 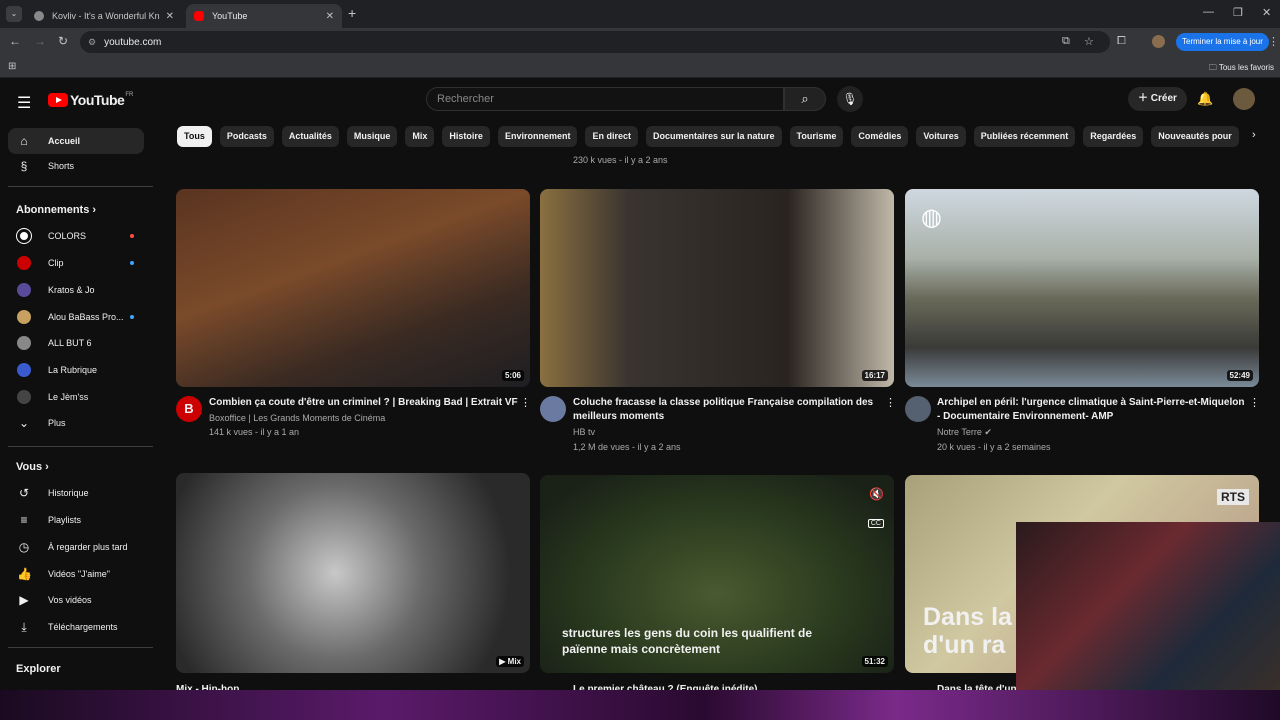 I want to click on site-info-icon: ⚙, so click(x=92, y=42).